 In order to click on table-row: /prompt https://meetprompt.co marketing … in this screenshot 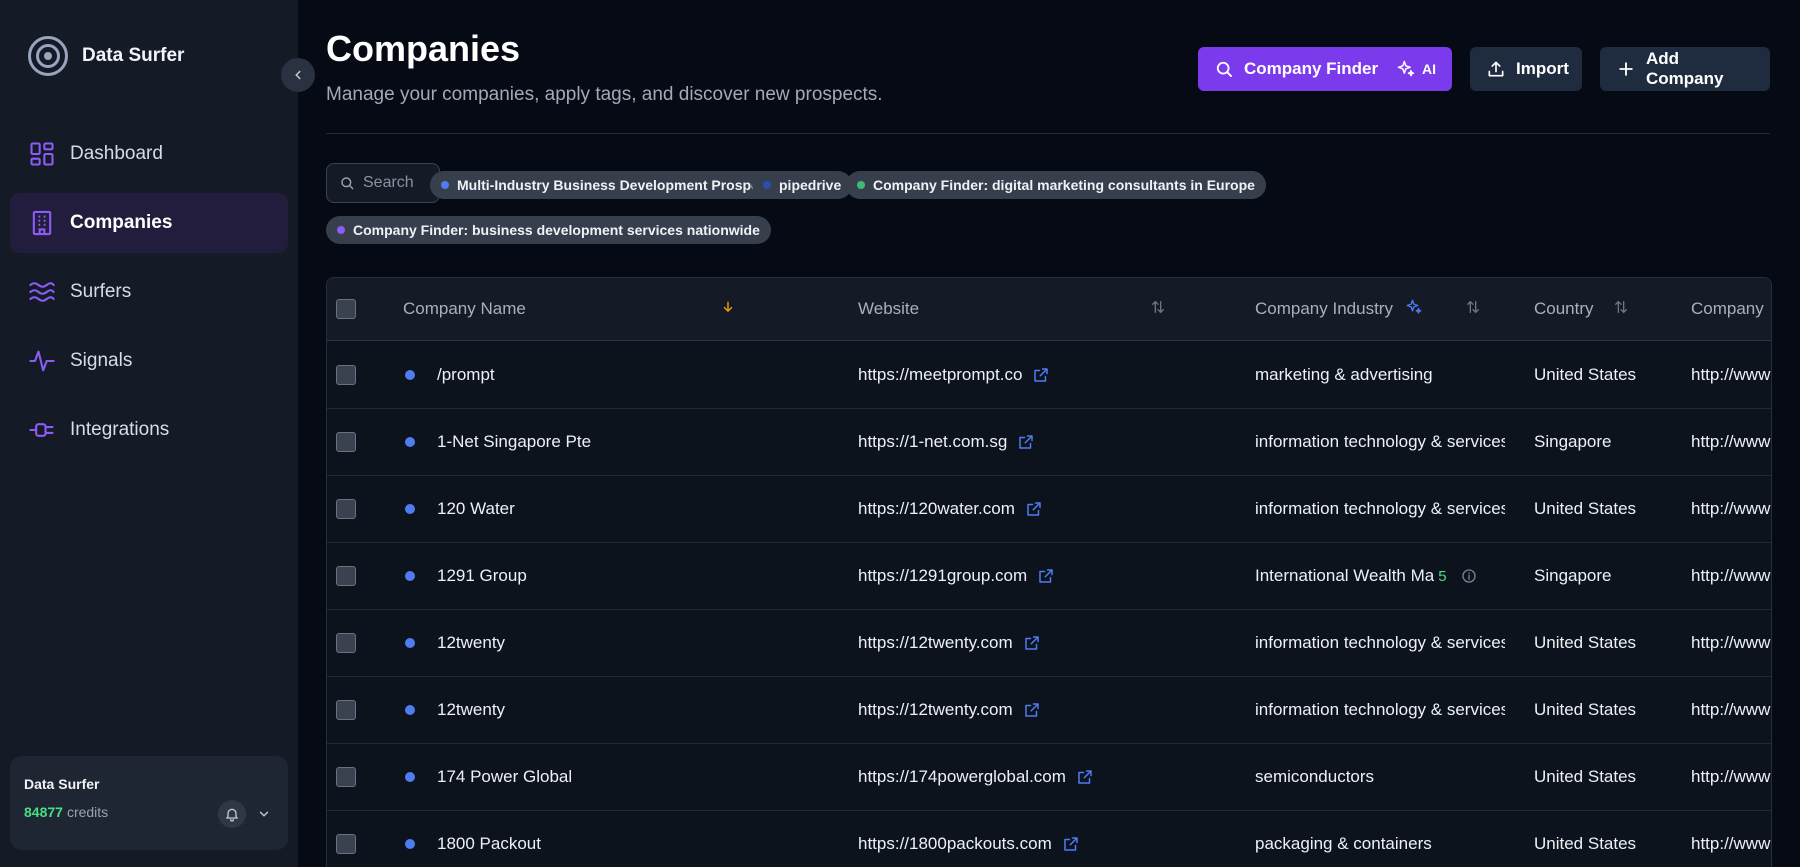, I will do `click(1049, 375)`.